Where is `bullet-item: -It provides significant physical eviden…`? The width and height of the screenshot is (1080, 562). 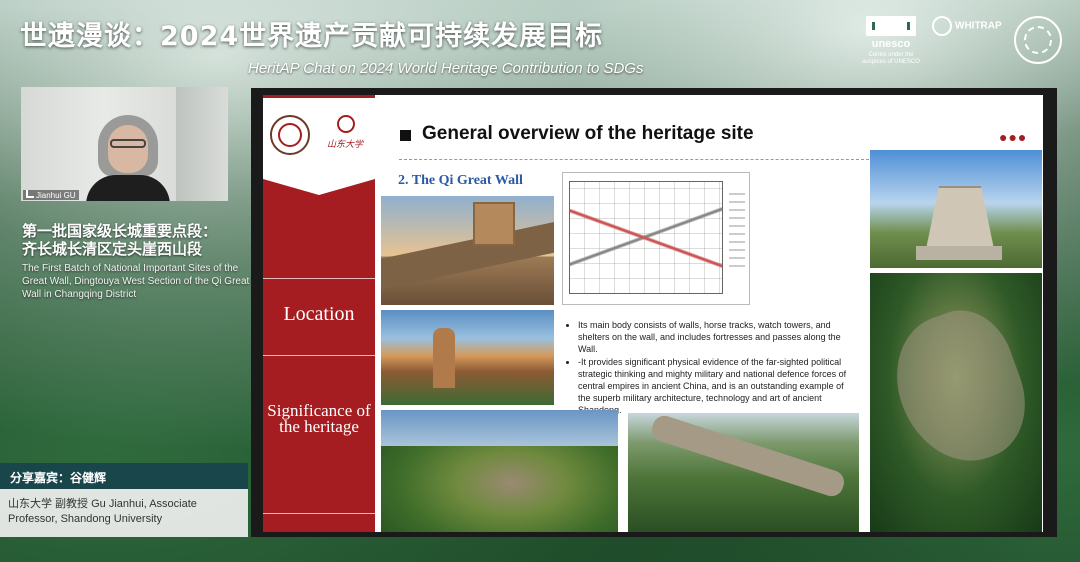
bullet-item: -It provides significant physical eviden… is located at coordinates (715, 386).